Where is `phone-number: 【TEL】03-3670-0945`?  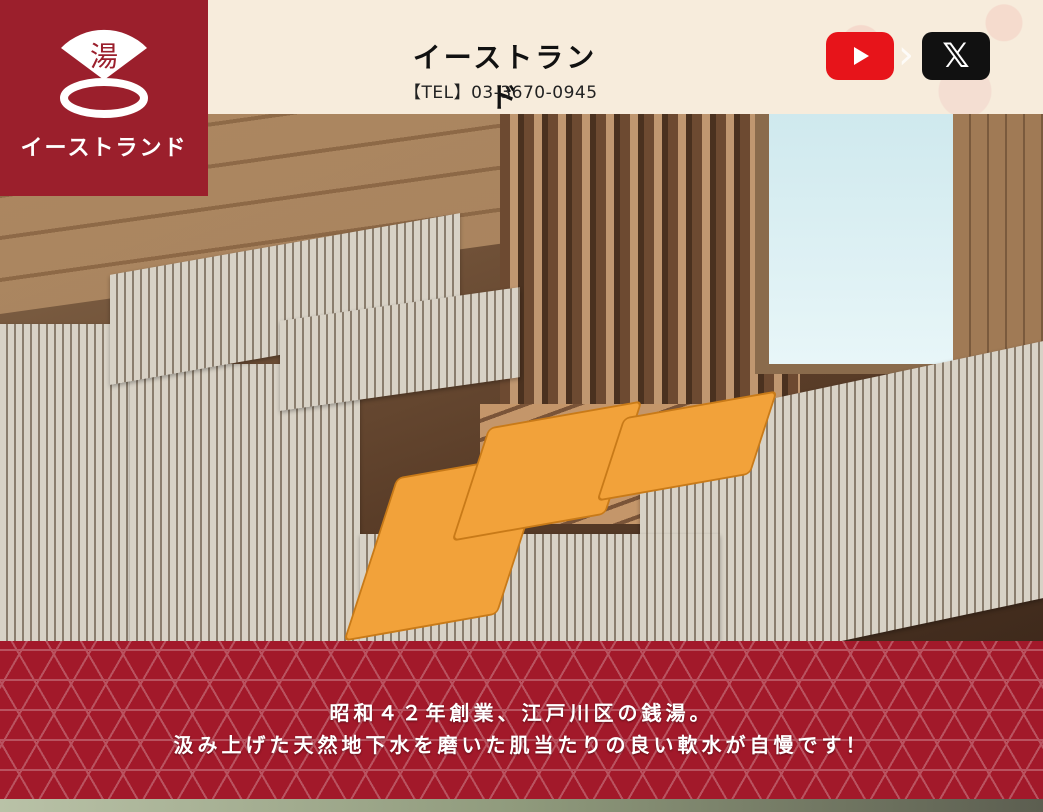
phone-number: 【TEL】03-3670-0945 is located at coordinates (501, 90).